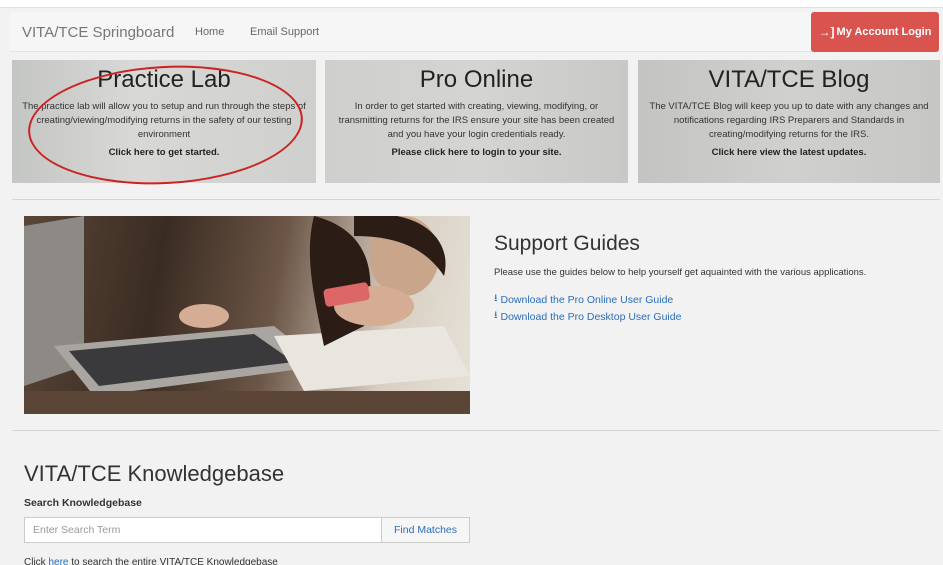 This screenshot has height=565, width=943. I want to click on support-guides-title: Support Guides, so click(567, 243).